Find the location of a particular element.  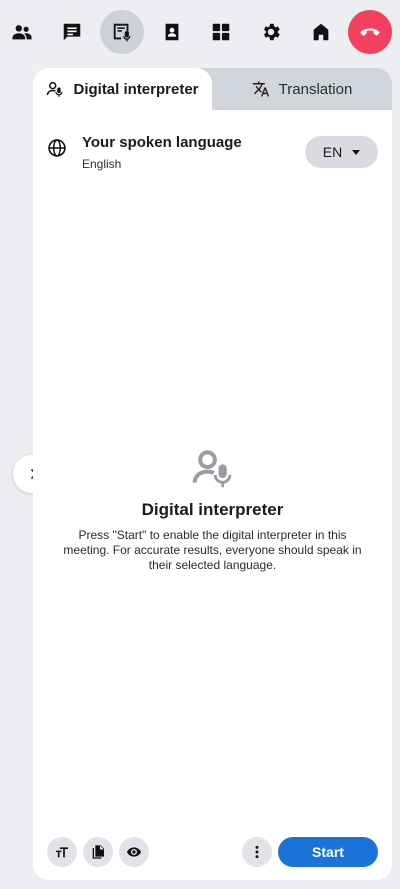

start-button: Start is located at coordinates (328, 852).